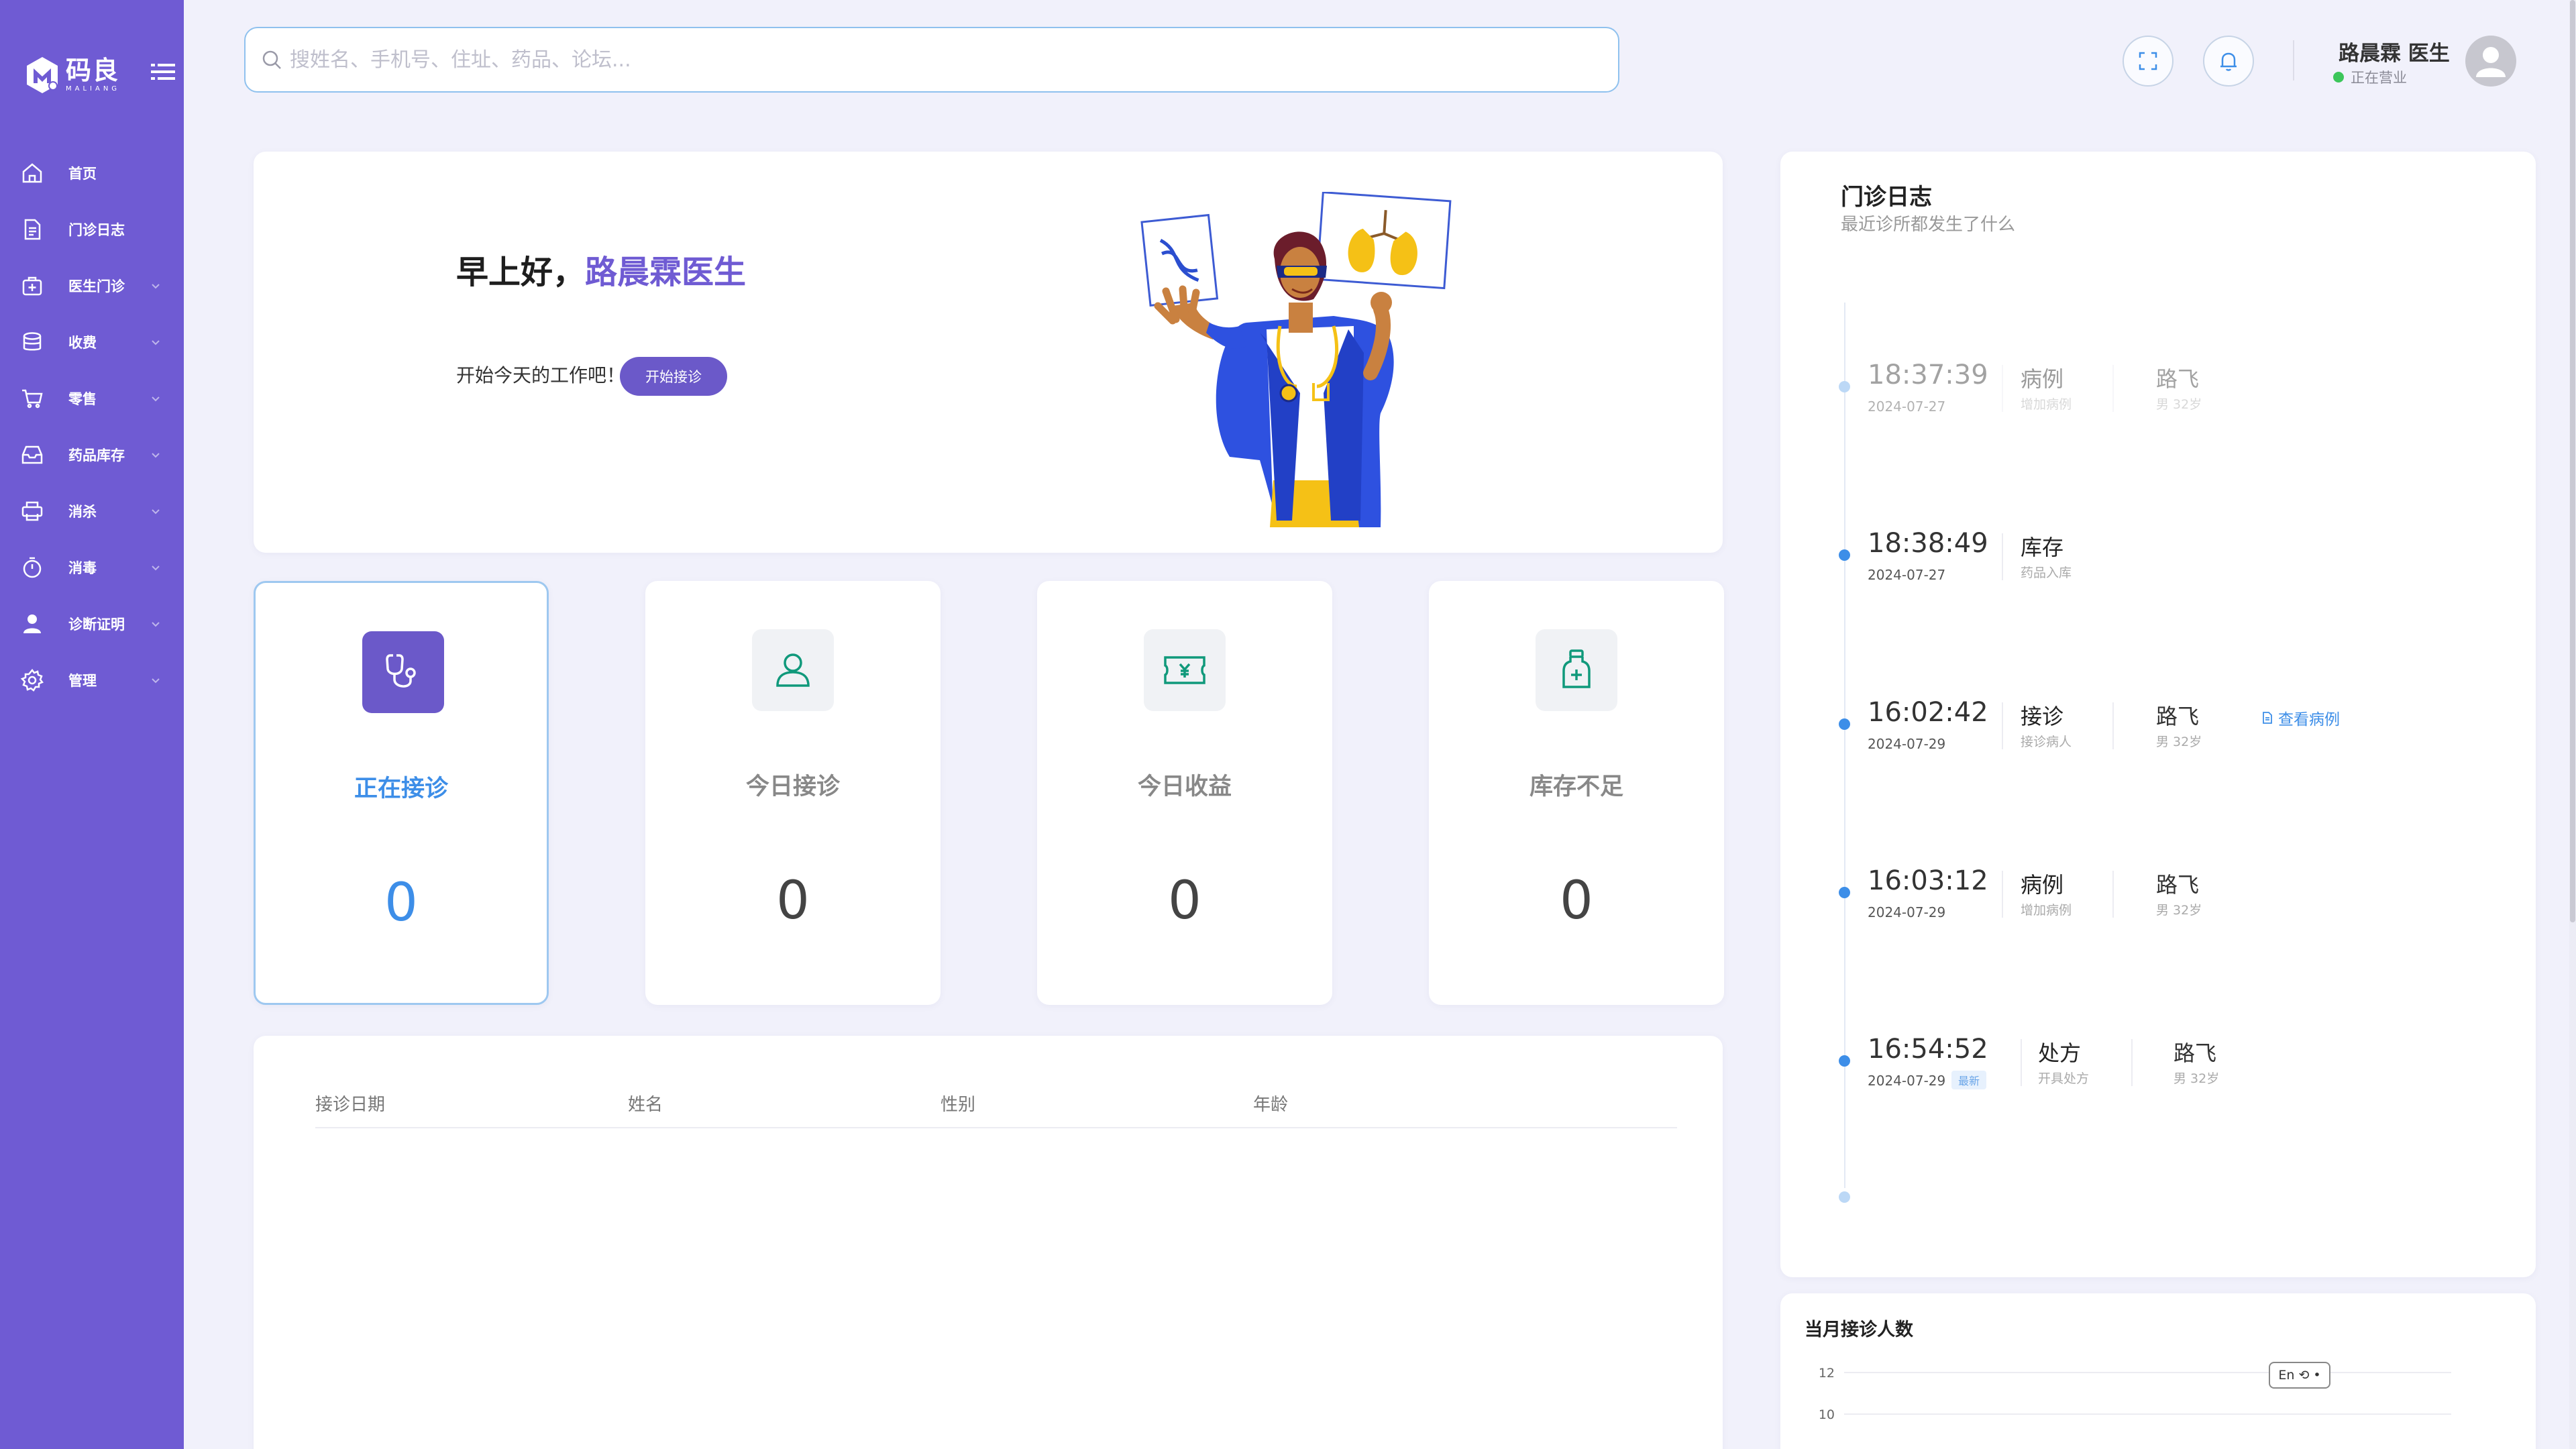 Image resolution: width=2576 pixels, height=1449 pixels. Describe the element at coordinates (92, 286) in the screenshot. I see `sidebar-item-doctor-clinic: 医生门诊` at that location.